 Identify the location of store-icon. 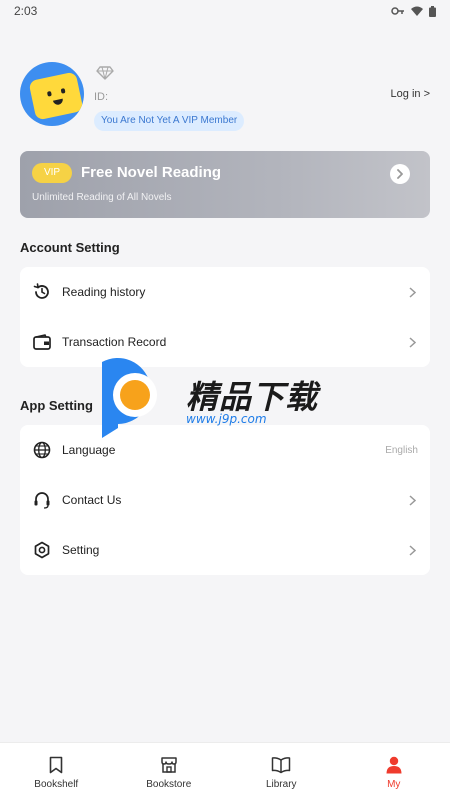
(169, 765).